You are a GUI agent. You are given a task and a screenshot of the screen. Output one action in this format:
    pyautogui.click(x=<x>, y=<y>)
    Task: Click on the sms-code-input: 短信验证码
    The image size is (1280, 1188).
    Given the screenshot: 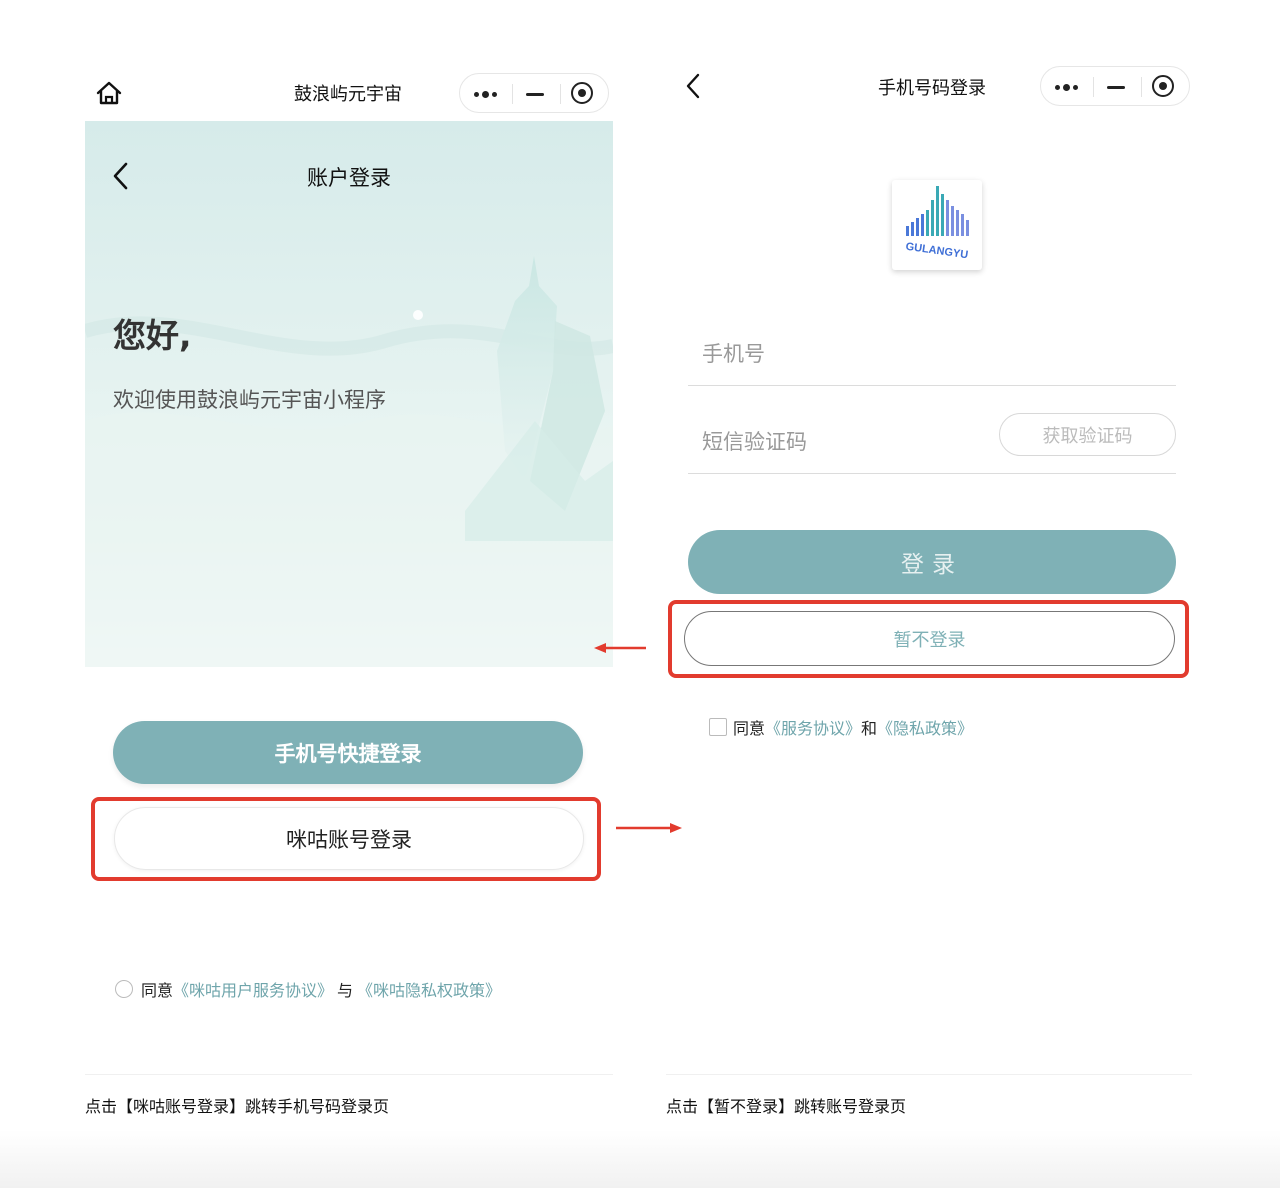 What is the action you would take?
    pyautogui.click(x=754, y=441)
    